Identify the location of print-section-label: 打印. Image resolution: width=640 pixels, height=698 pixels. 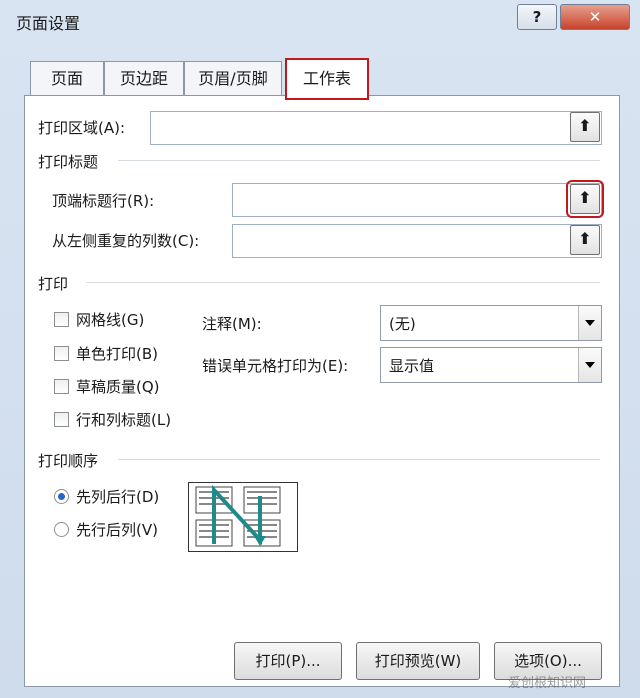
(53, 284).